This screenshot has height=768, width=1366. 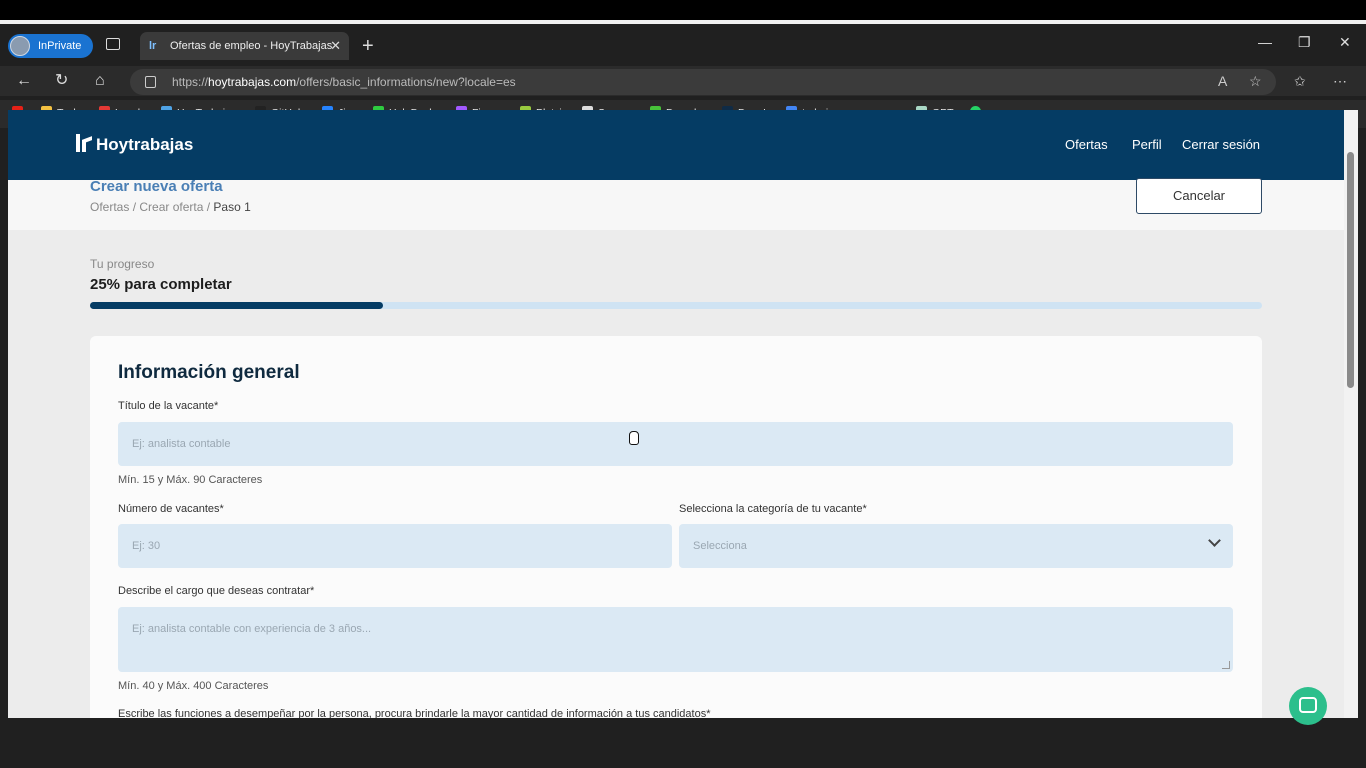 What do you see at coordinates (773, 509) in the screenshot?
I see `category-label: Selecciona la categoría de tu vacante*` at bounding box center [773, 509].